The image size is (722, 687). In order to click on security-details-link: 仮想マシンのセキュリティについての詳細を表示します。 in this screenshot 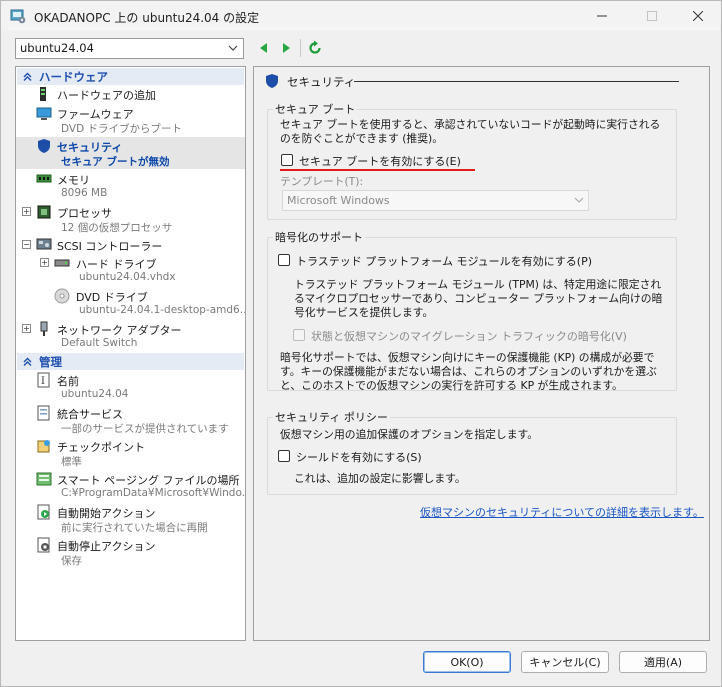, I will do `click(562, 512)`.